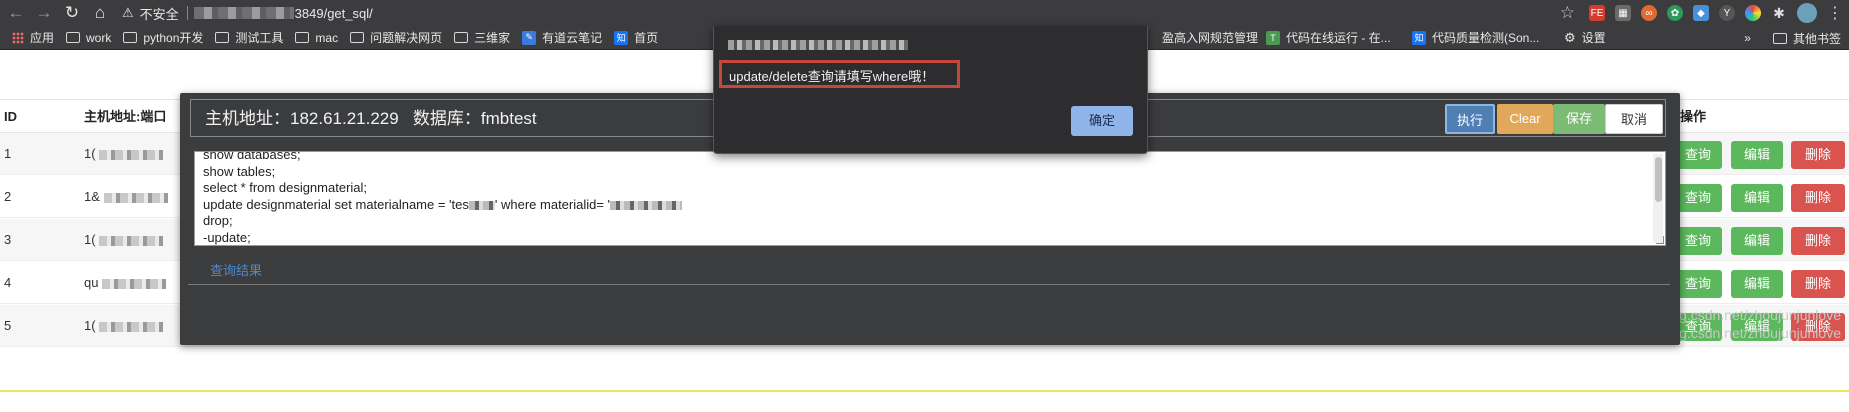 The width and height of the screenshot is (1849, 412). Describe the element at coordinates (44, 13) in the screenshot. I see `forward-icon: →` at that location.